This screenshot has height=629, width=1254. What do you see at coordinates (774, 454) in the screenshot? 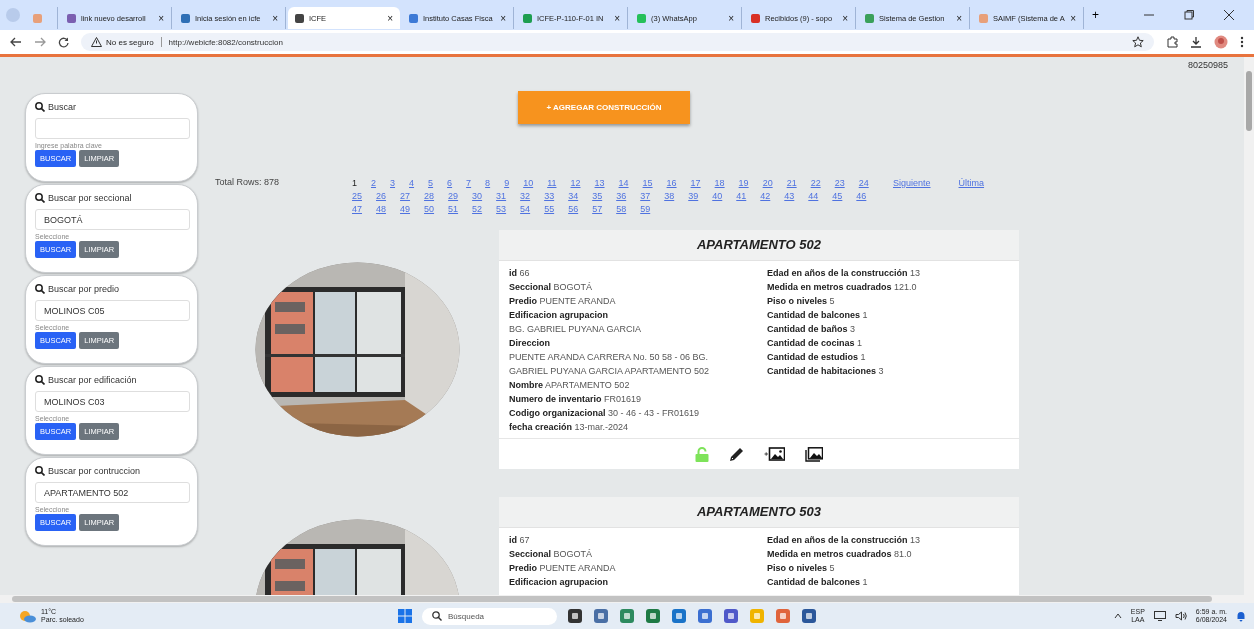
I see `add-image-icon` at bounding box center [774, 454].